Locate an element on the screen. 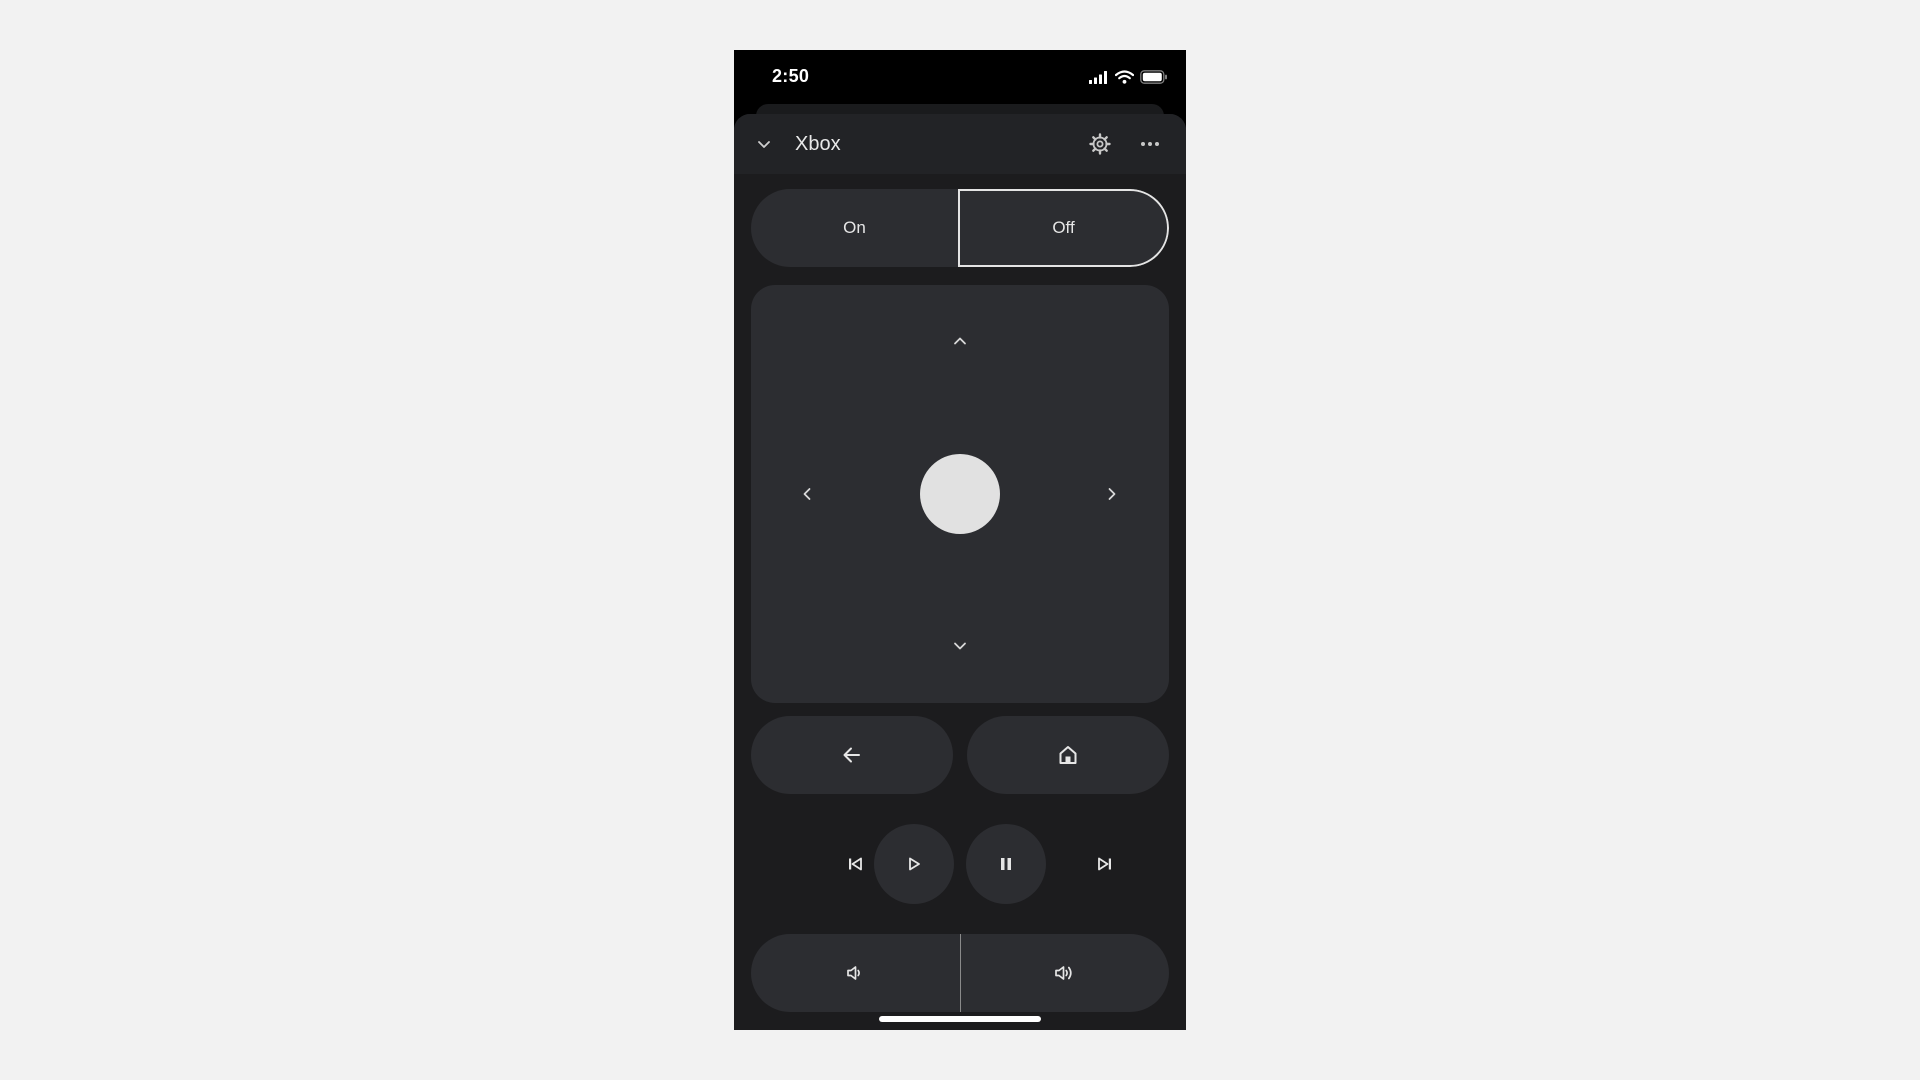  power-off-button: Off is located at coordinates (1063, 228).